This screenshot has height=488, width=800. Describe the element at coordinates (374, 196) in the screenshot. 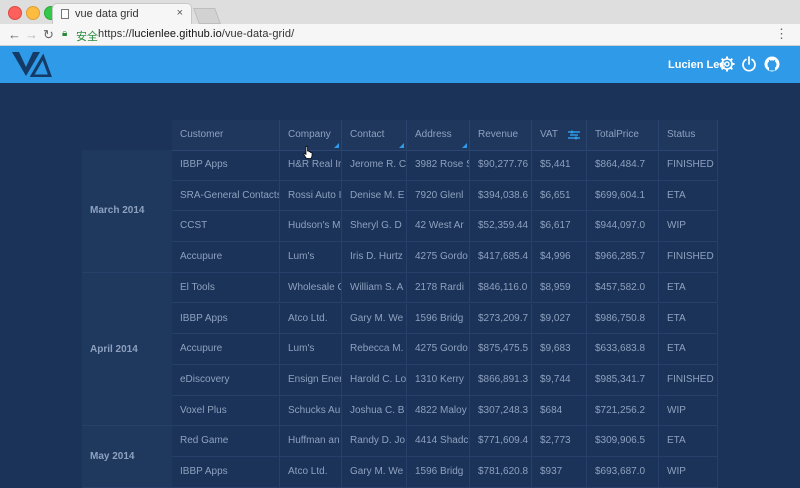

I see `cell-contact: Denise M. E` at that location.